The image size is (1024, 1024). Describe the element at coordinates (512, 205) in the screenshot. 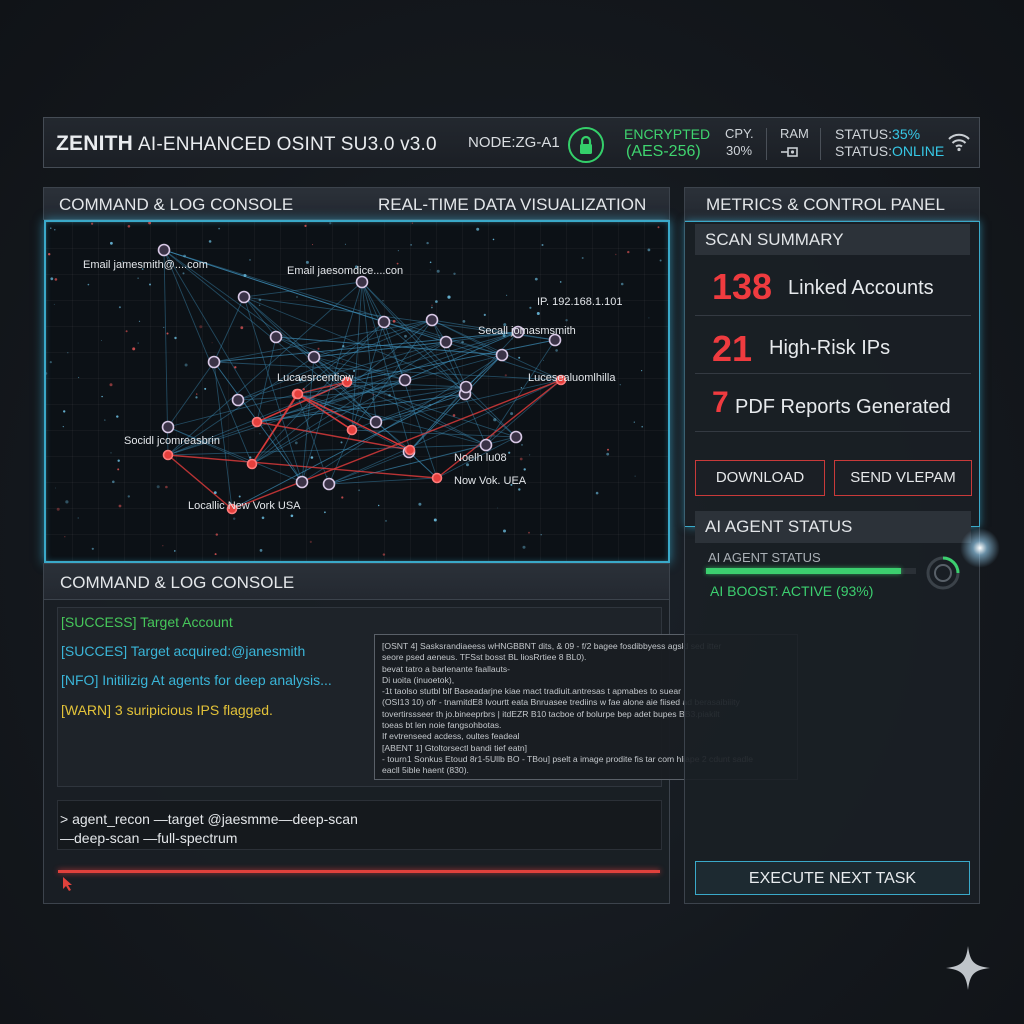

I see `visualization-tab-title: REAL-TIME DATA VISUALIZATION` at that location.